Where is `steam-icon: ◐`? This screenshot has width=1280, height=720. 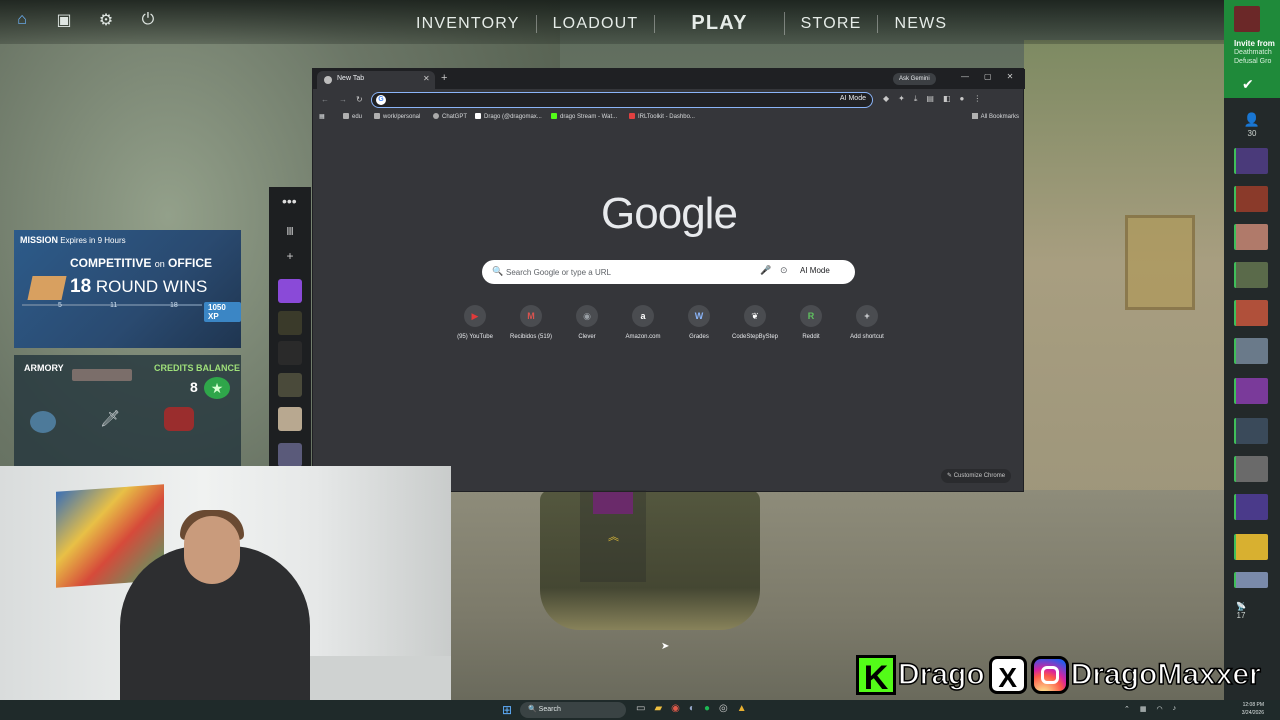
steam-icon: ◐ is located at coordinates (692, 708).